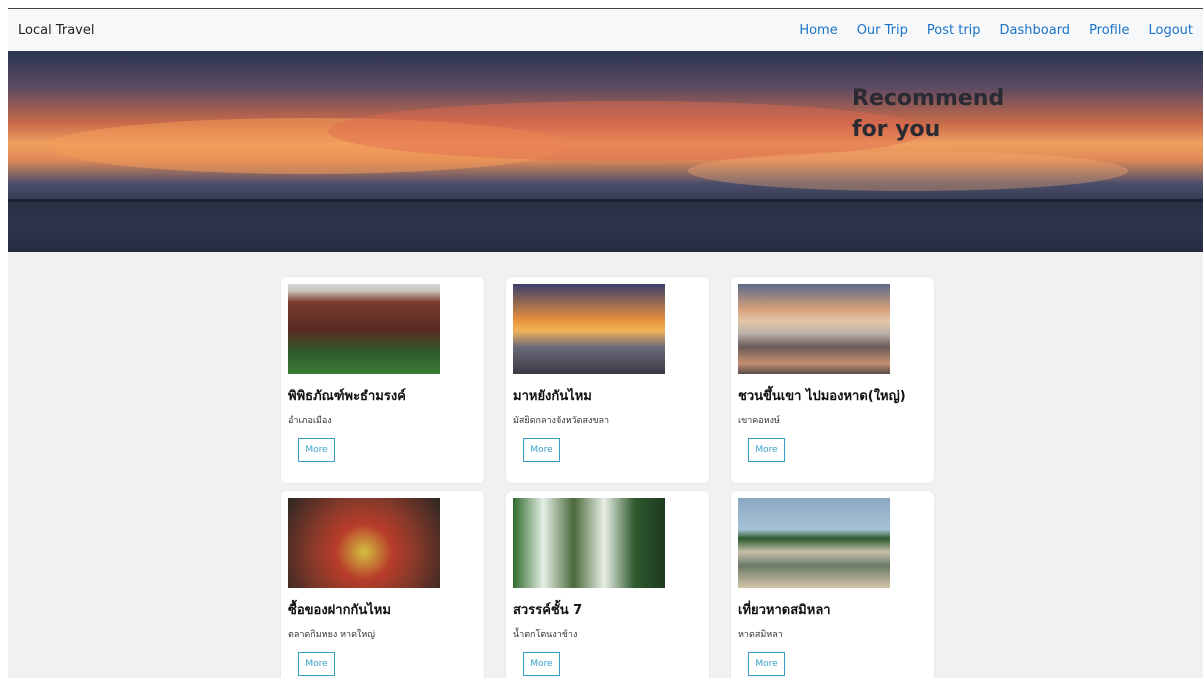  What do you see at coordinates (607, 380) in the screenshot?
I see `trip-card: มาหยังกันไหม มัสยิดกลางจังหวัดสงขลา More` at bounding box center [607, 380].